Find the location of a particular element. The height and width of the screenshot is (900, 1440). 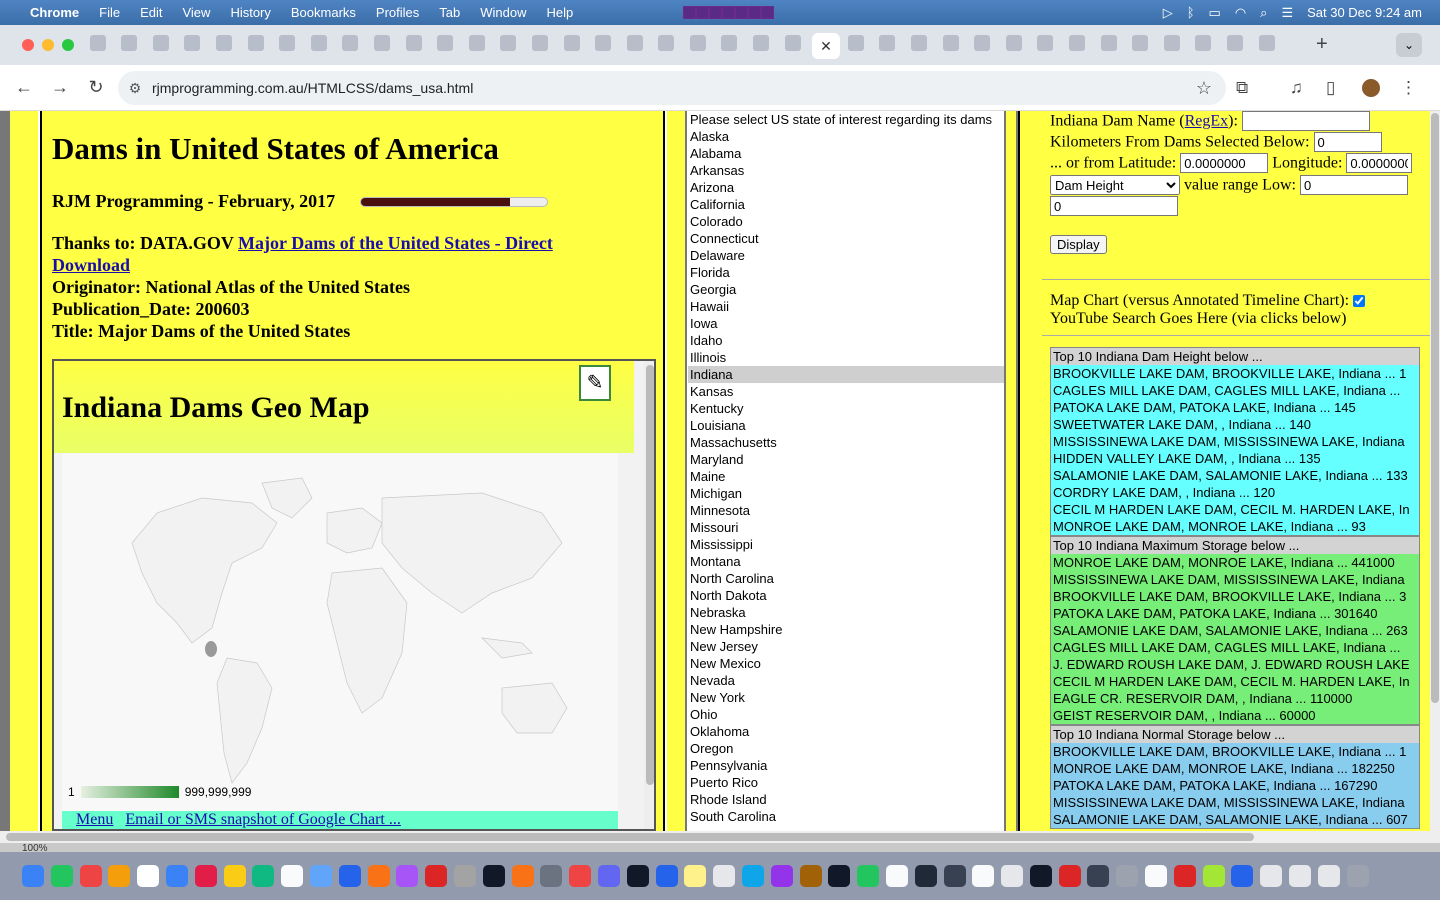

state-option: Michigan is located at coordinates (846, 493).